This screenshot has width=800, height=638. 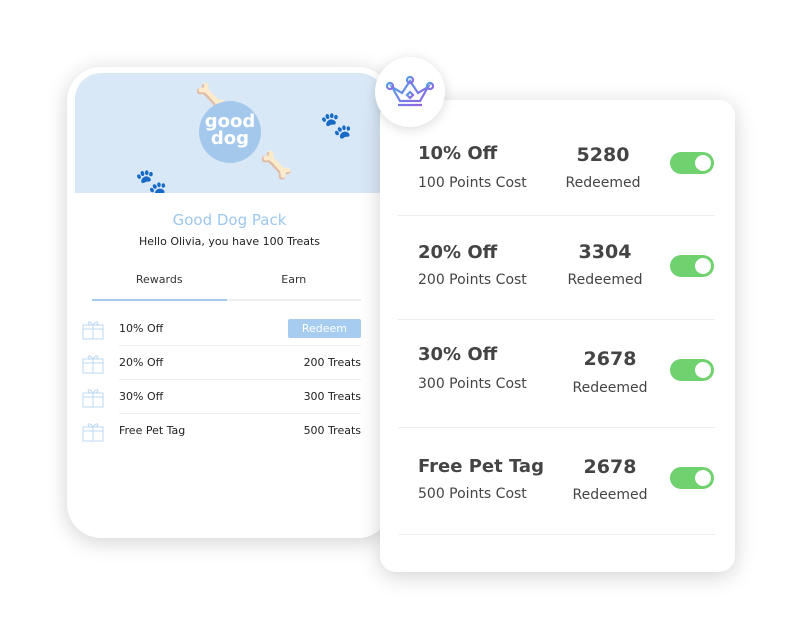 What do you see at coordinates (605, 252) in the screenshot?
I see `redeemed-count: 3304` at bounding box center [605, 252].